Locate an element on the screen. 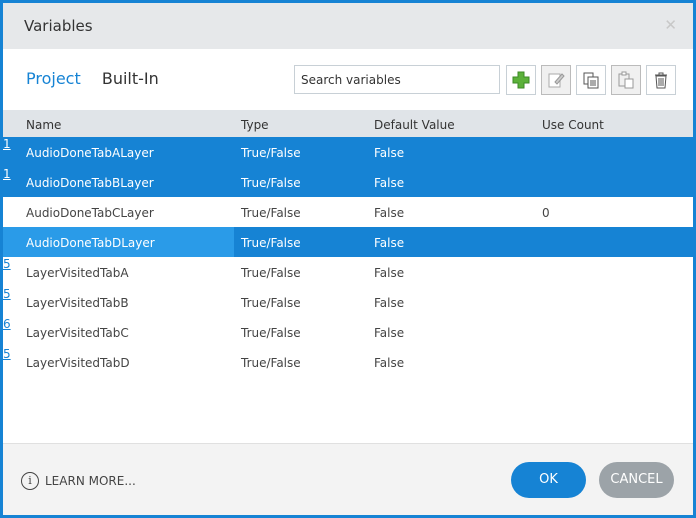  edit-variable-button is located at coordinates (556, 80).